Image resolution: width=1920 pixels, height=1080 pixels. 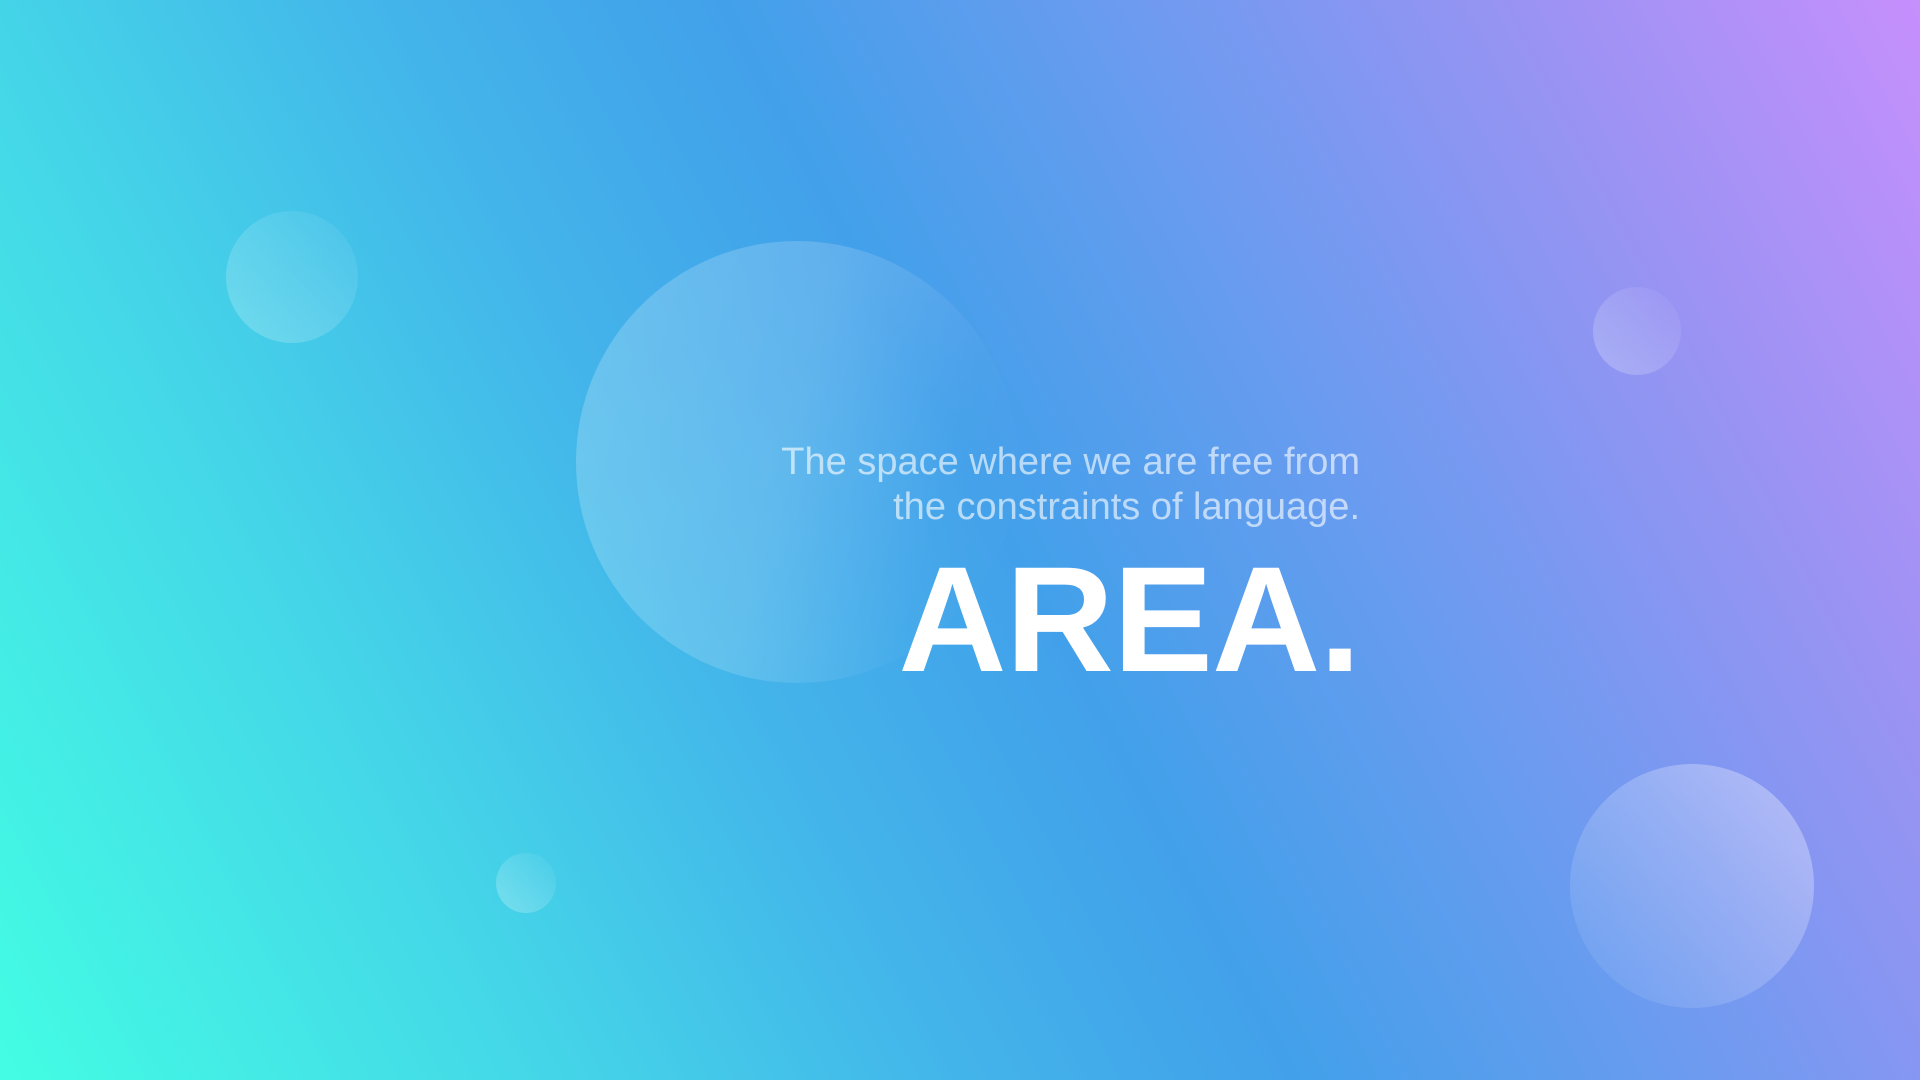 What do you see at coordinates (1070, 462) in the screenshot?
I see `tagline-line-1: The space where we are free from` at bounding box center [1070, 462].